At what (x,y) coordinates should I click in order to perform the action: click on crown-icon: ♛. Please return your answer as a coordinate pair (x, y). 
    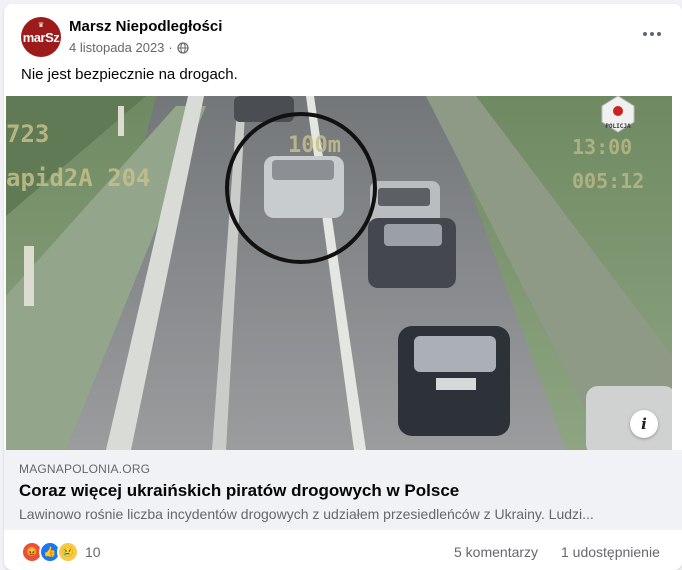
    Looking at the image, I should click on (41, 25).